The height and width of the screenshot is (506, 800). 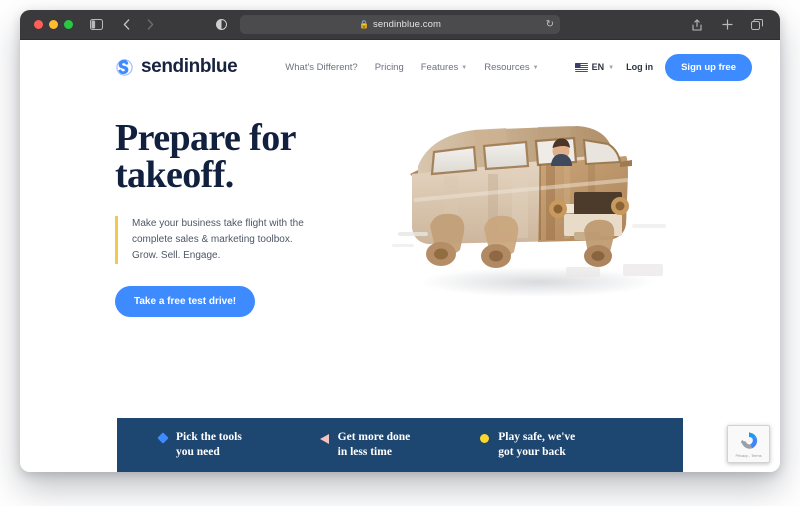 I want to click on recaptcha-badge: Privacy - Terms, so click(x=748, y=444).